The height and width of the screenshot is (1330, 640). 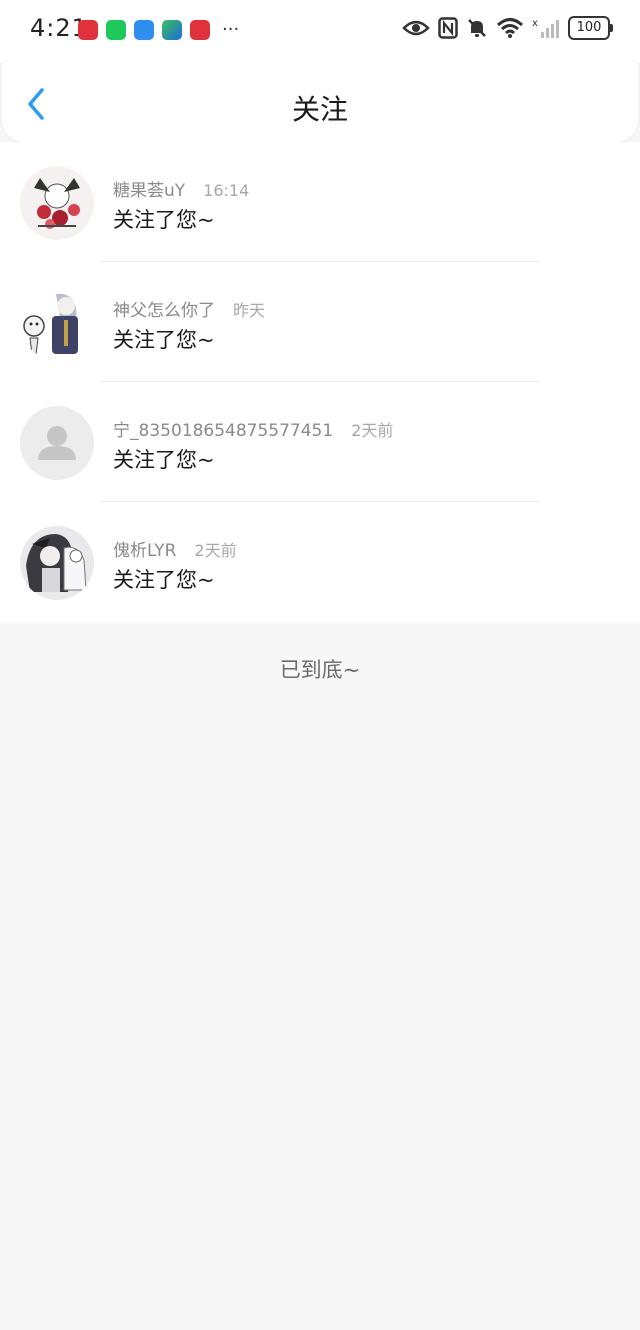 What do you see at coordinates (448, 28) in the screenshot?
I see `nfc-icon` at bounding box center [448, 28].